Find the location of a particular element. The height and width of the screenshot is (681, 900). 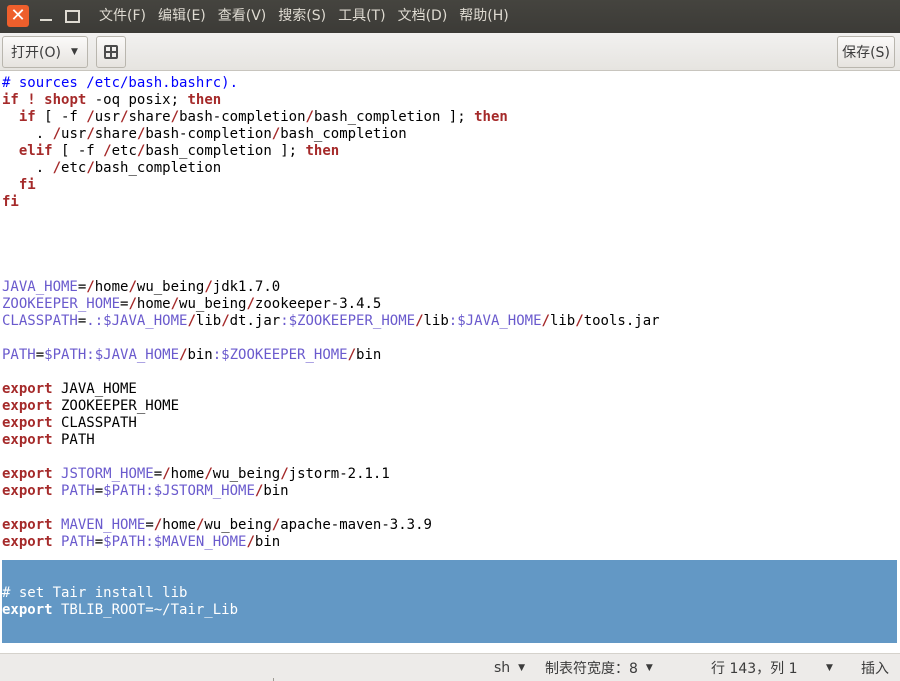

code-token: share is located at coordinates (149, 117).